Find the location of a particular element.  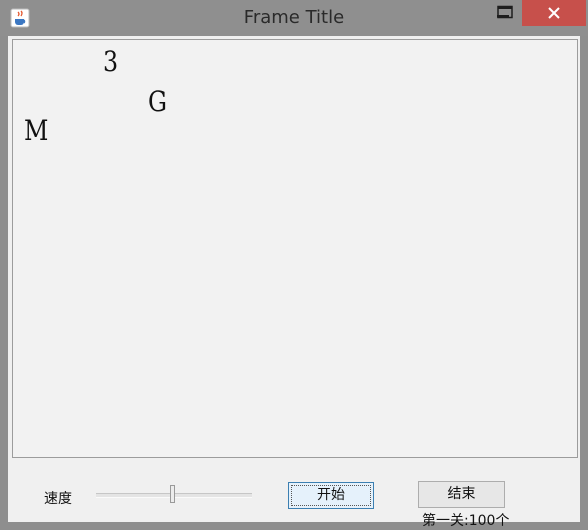

falling-letter: 3 is located at coordinates (111, 61).